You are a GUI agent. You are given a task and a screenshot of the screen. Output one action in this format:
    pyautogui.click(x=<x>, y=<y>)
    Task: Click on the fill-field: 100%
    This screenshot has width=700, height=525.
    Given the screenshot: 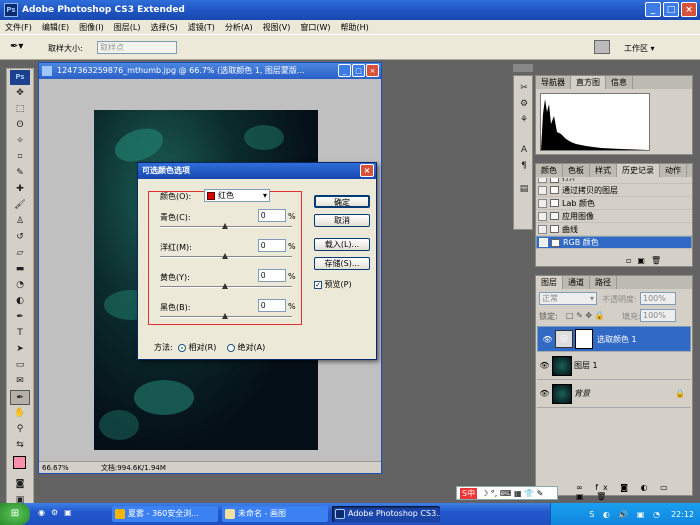 What is the action you would take?
    pyautogui.click(x=658, y=315)
    